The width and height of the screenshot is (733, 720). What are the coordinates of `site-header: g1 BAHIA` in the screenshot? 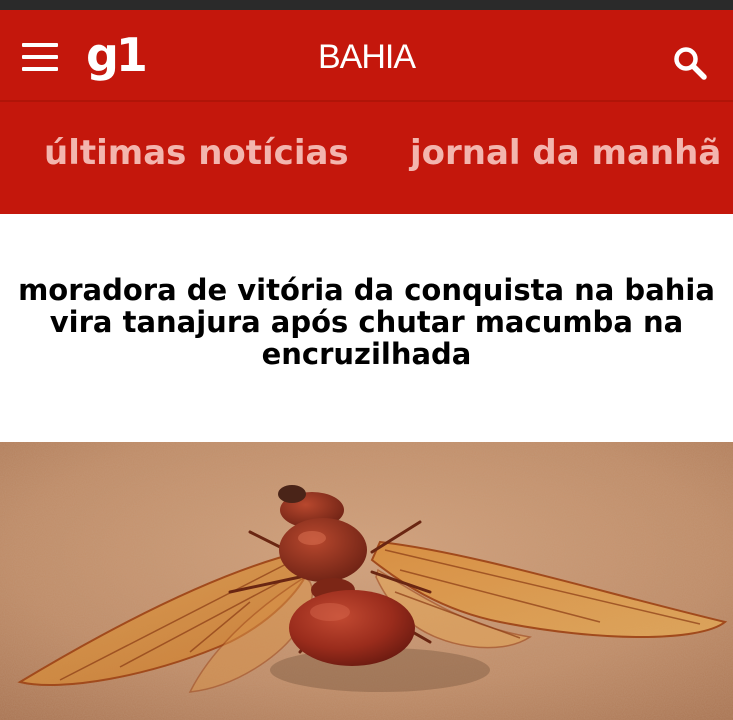 It's located at (366, 55).